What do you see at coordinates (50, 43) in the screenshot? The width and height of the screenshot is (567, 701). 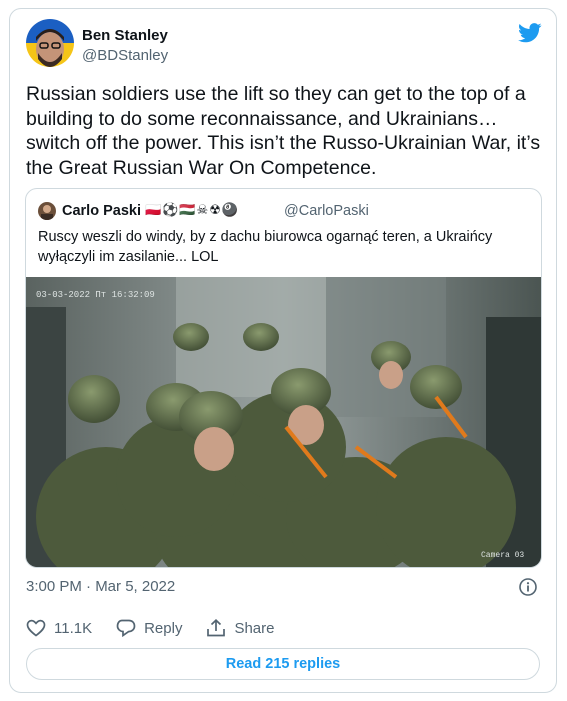 I see `author-avatar` at bounding box center [50, 43].